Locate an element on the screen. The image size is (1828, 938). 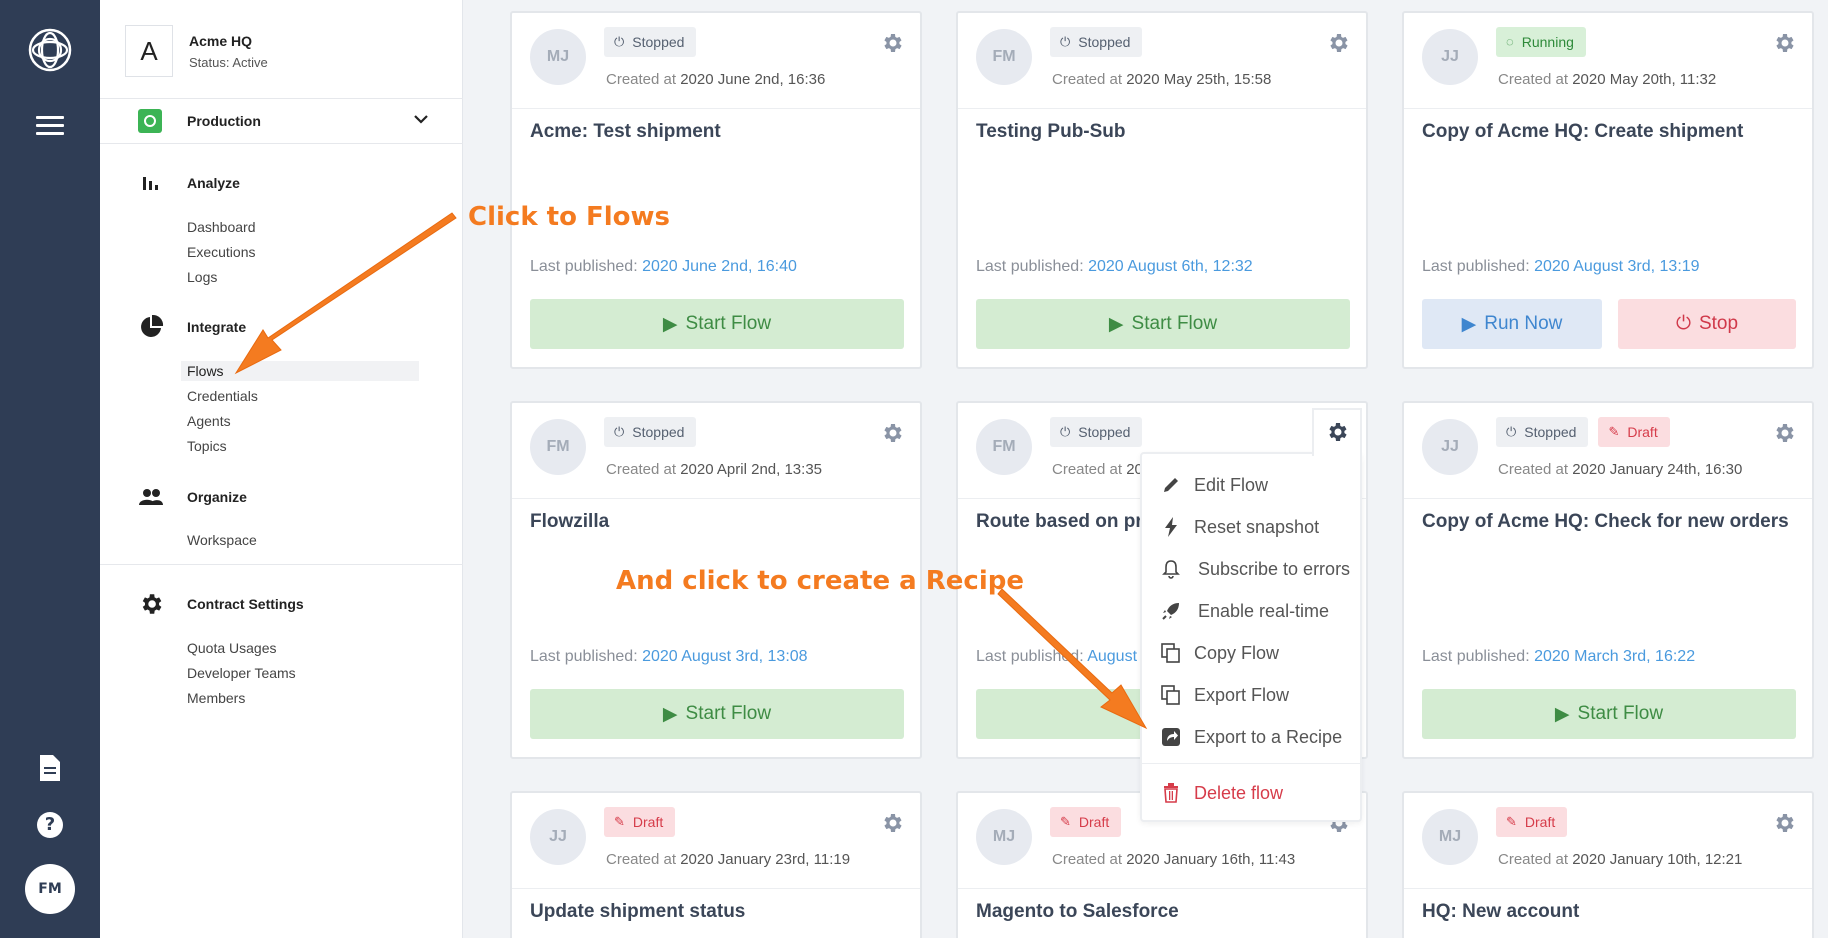
menu-export-flow: Export Flow is located at coordinates (1224, 695).